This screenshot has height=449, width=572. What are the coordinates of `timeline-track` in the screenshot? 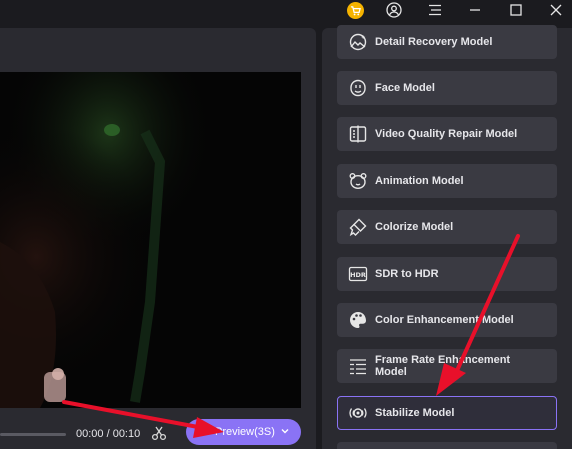 It's located at (33, 434).